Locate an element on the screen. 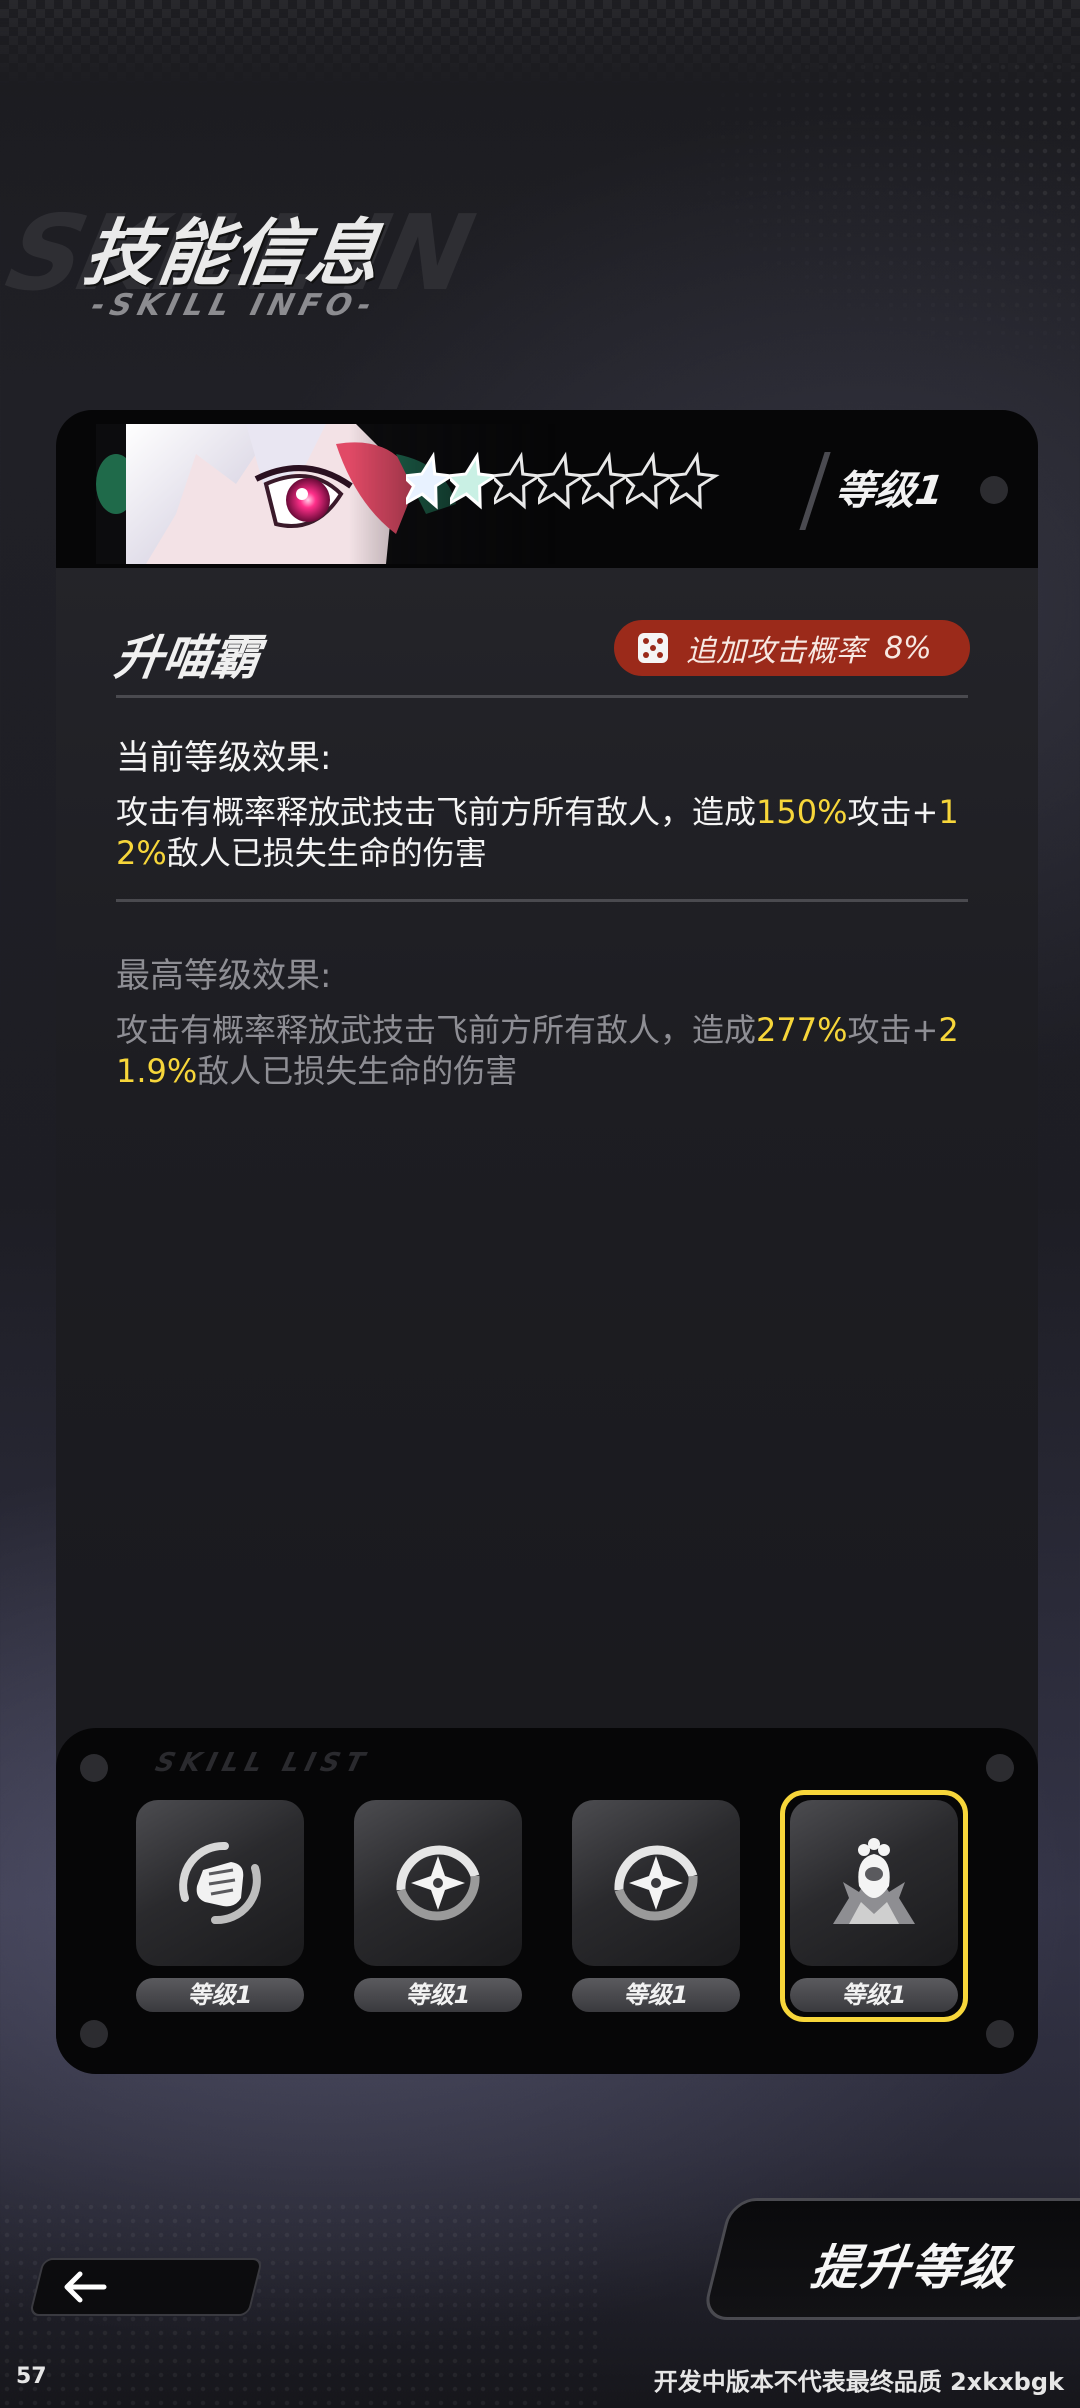  page-header: SKILL IN 技能信息 -SKILL INFO- is located at coordinates (285, 260).